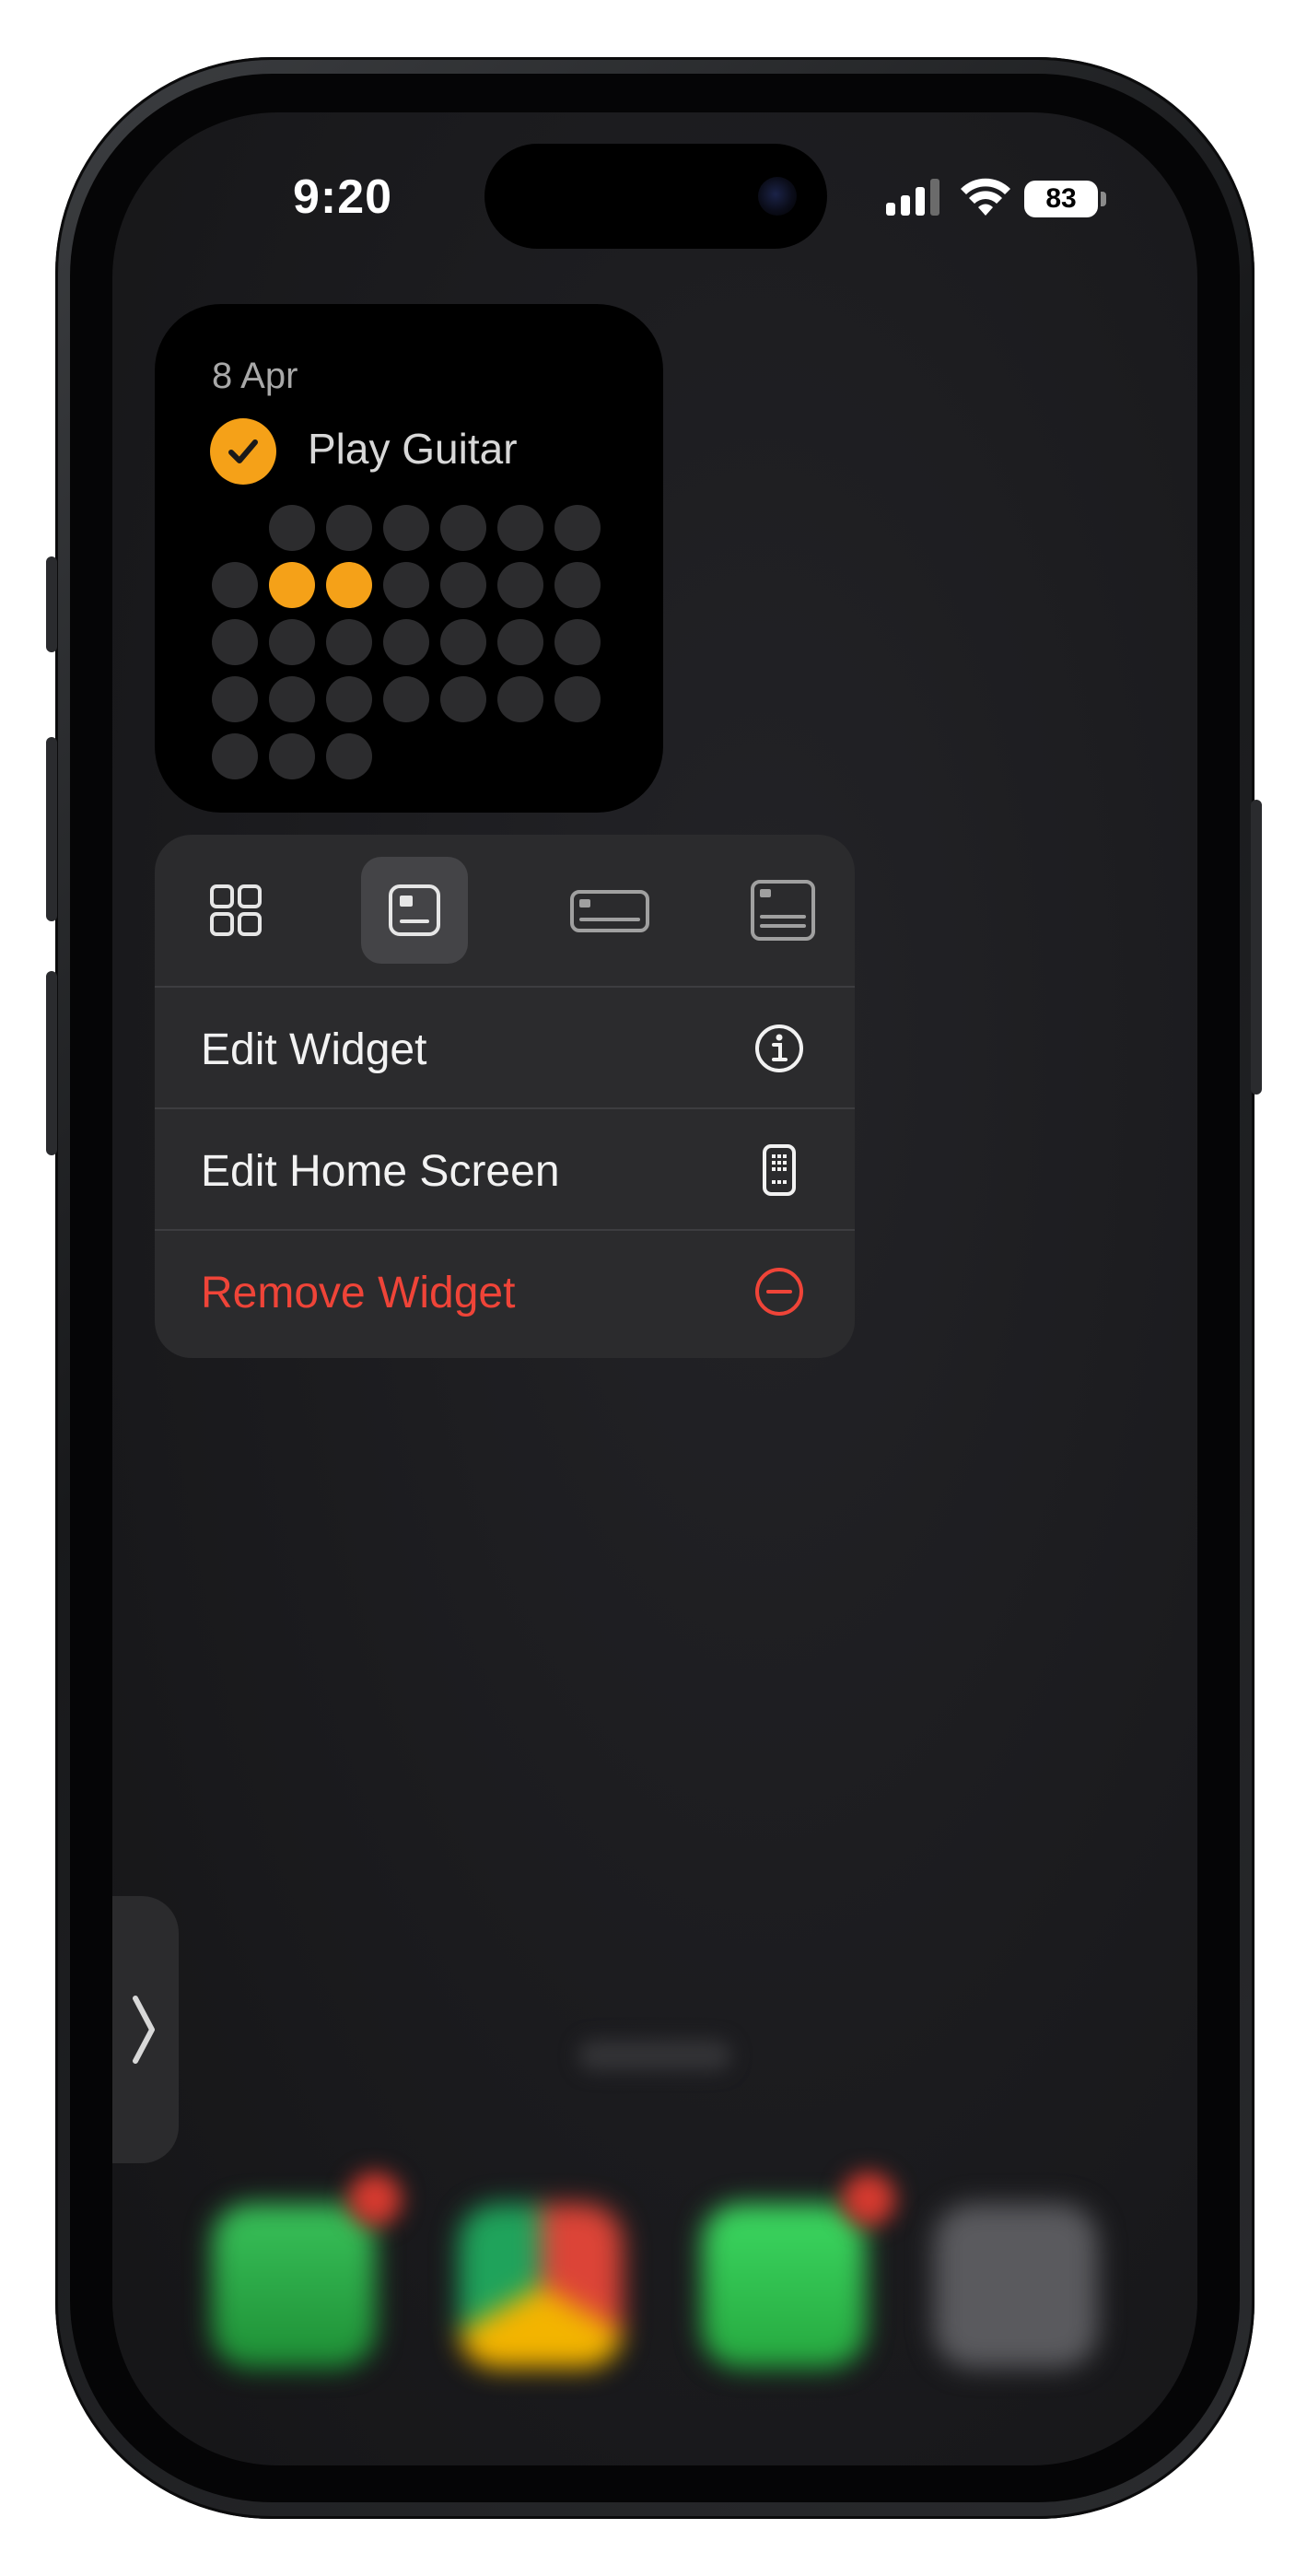  Describe the element at coordinates (243, 451) in the screenshot. I see `checkmark-icon` at that location.